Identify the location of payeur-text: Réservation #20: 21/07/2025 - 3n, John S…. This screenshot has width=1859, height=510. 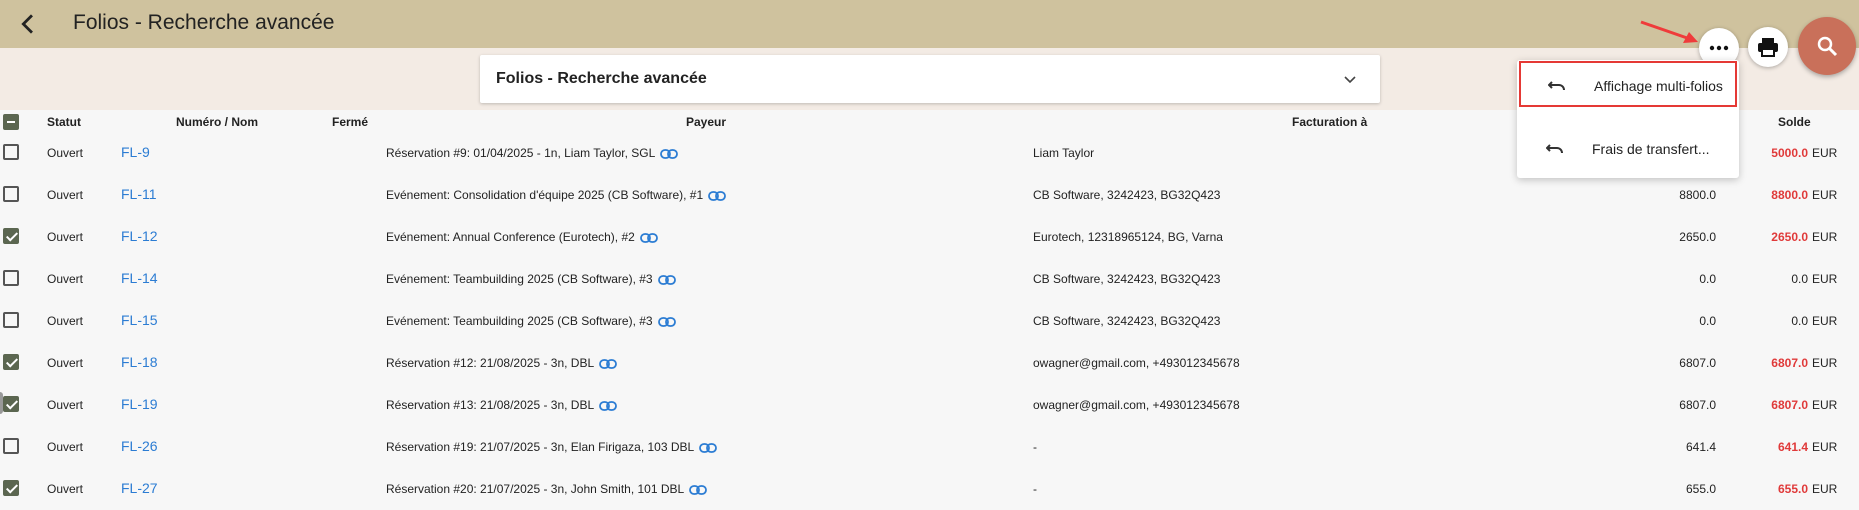
(535, 489).